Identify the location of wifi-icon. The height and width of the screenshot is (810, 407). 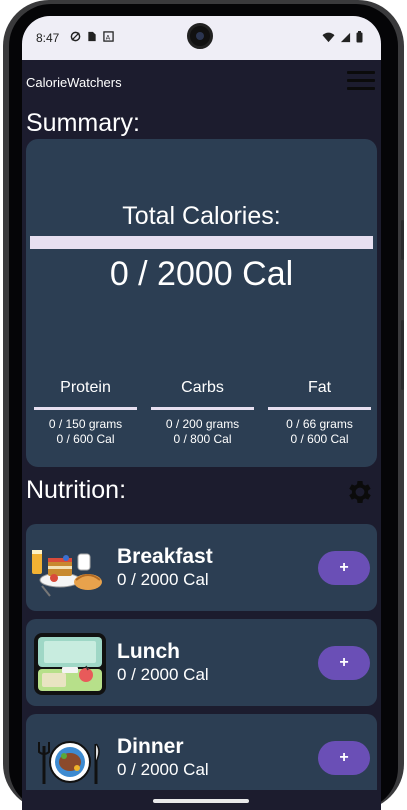
(328, 37).